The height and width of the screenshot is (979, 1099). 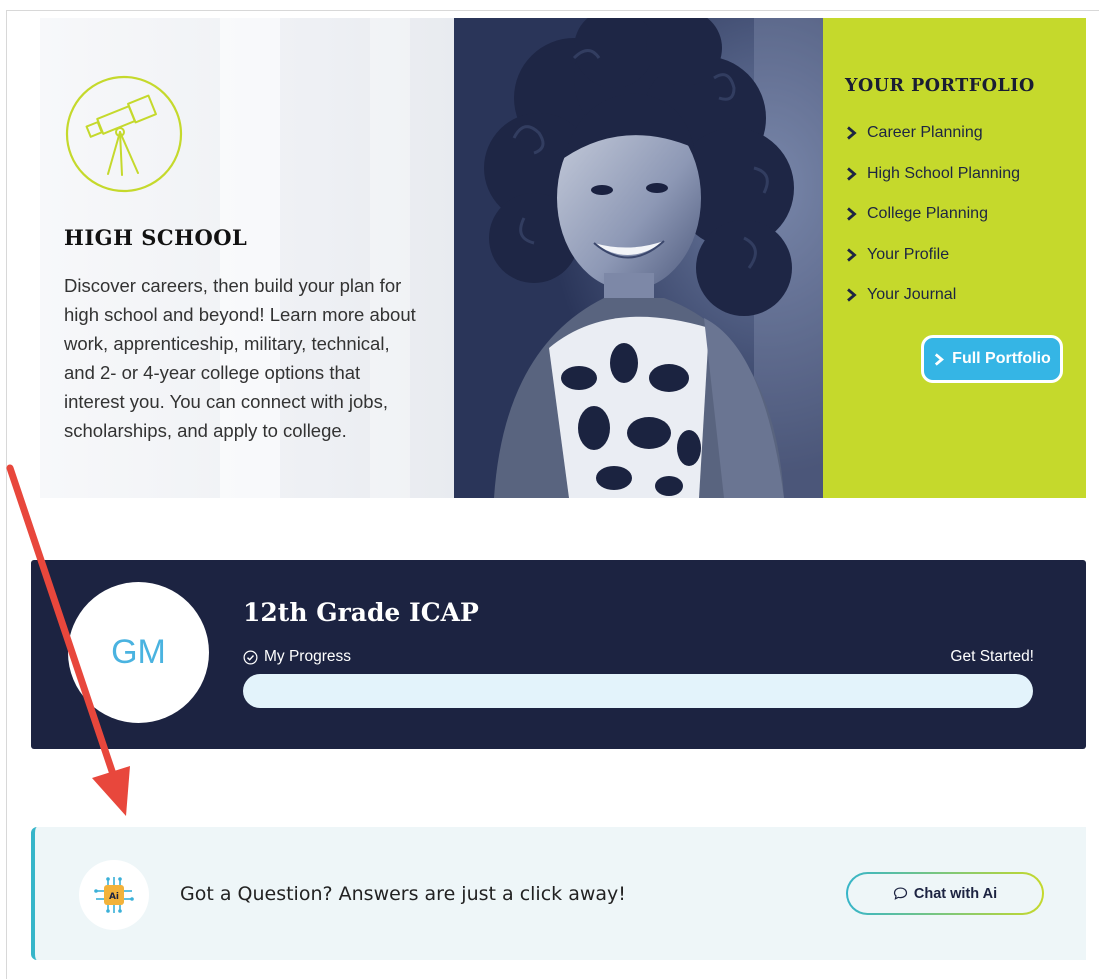 I want to click on full-portfolio-button: Full Portfolio, so click(x=992, y=359).